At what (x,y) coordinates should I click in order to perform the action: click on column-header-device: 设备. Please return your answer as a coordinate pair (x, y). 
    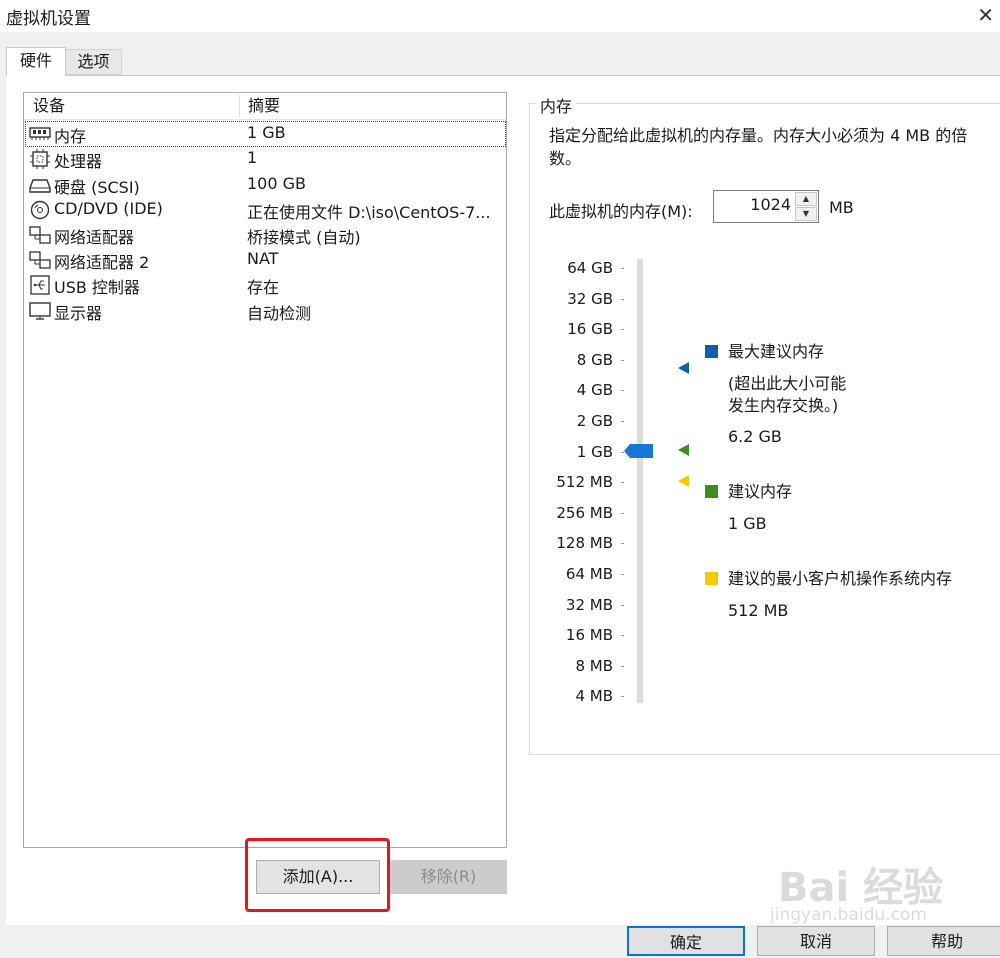
    Looking at the image, I should click on (49, 106).